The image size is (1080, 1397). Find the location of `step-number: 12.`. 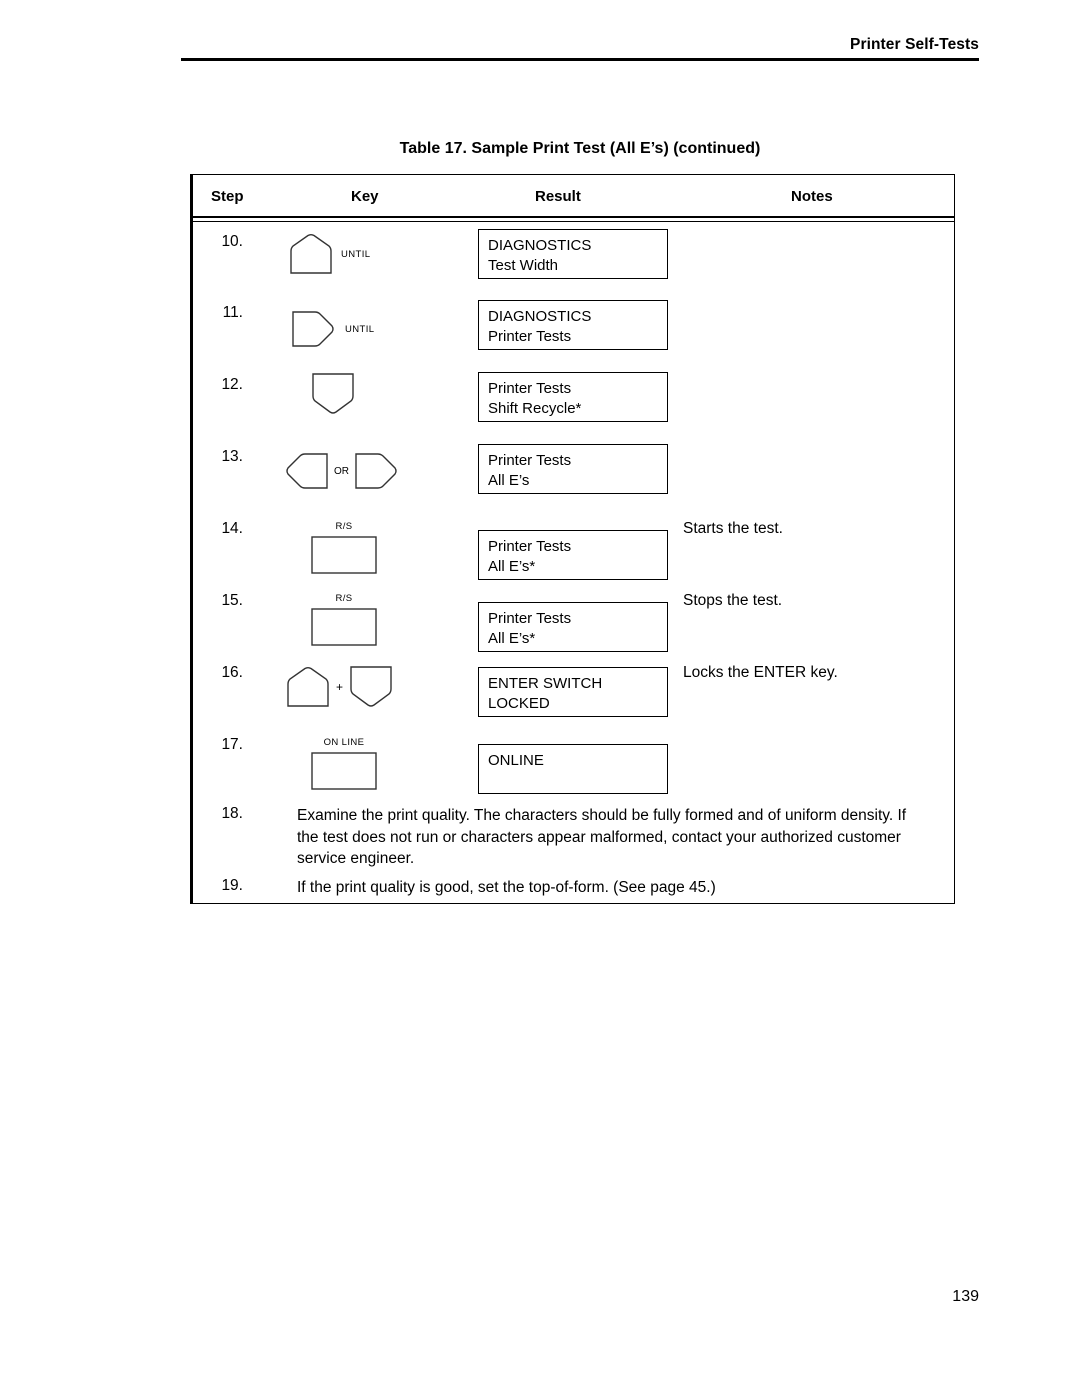

step-number: 12. is located at coordinates (232, 384).